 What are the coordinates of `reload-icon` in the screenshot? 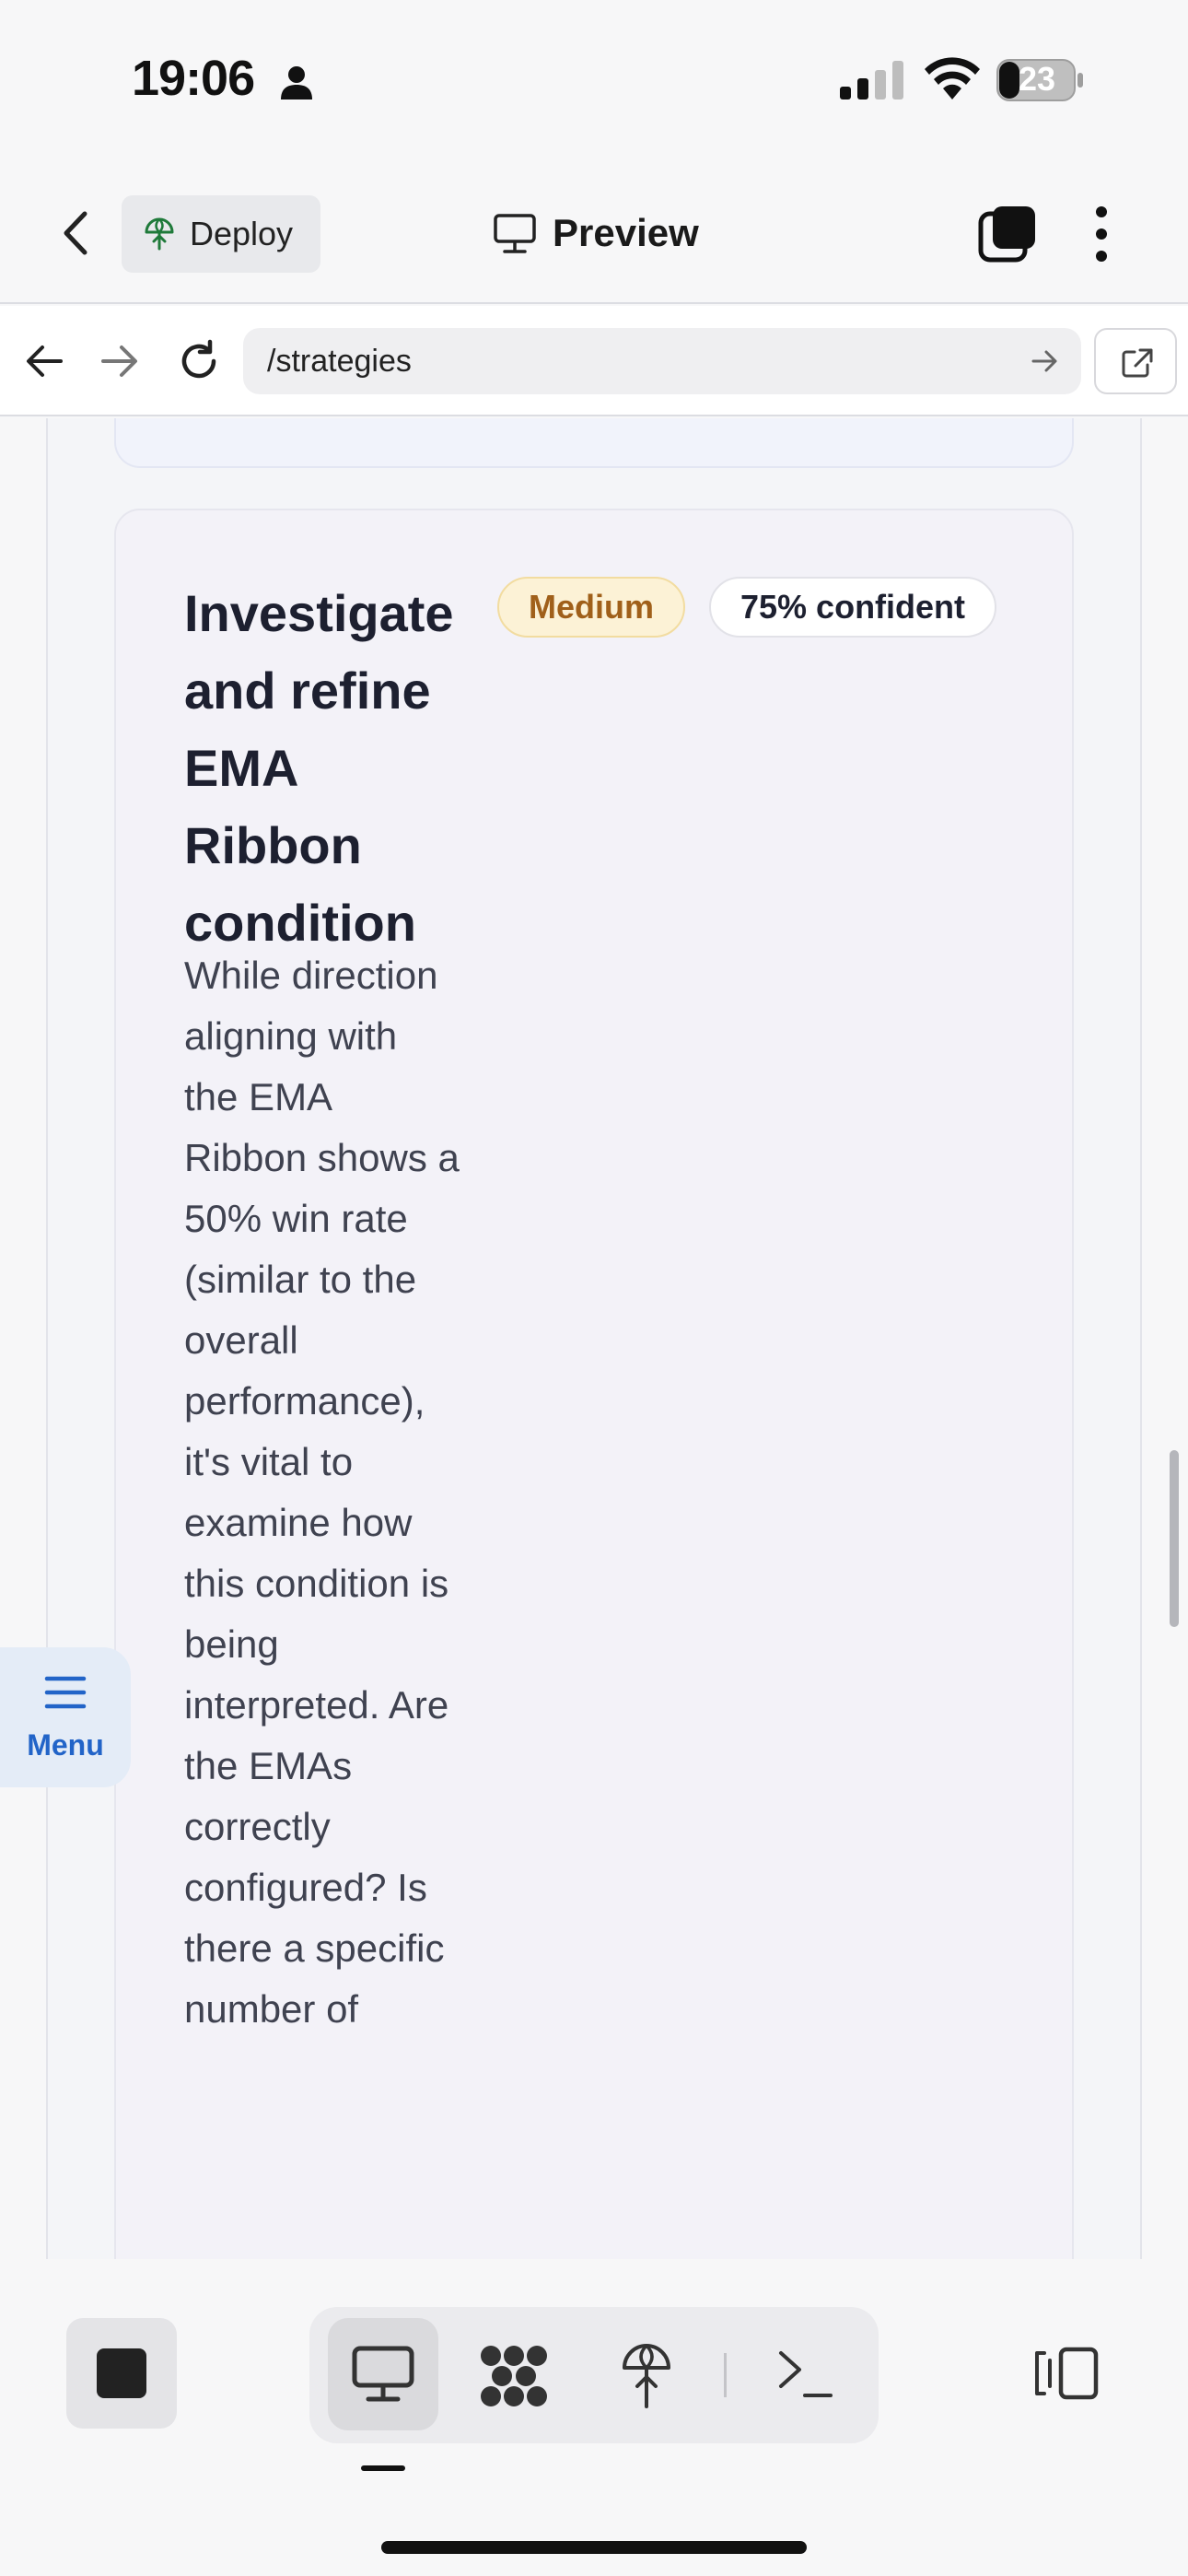 It's located at (199, 361).